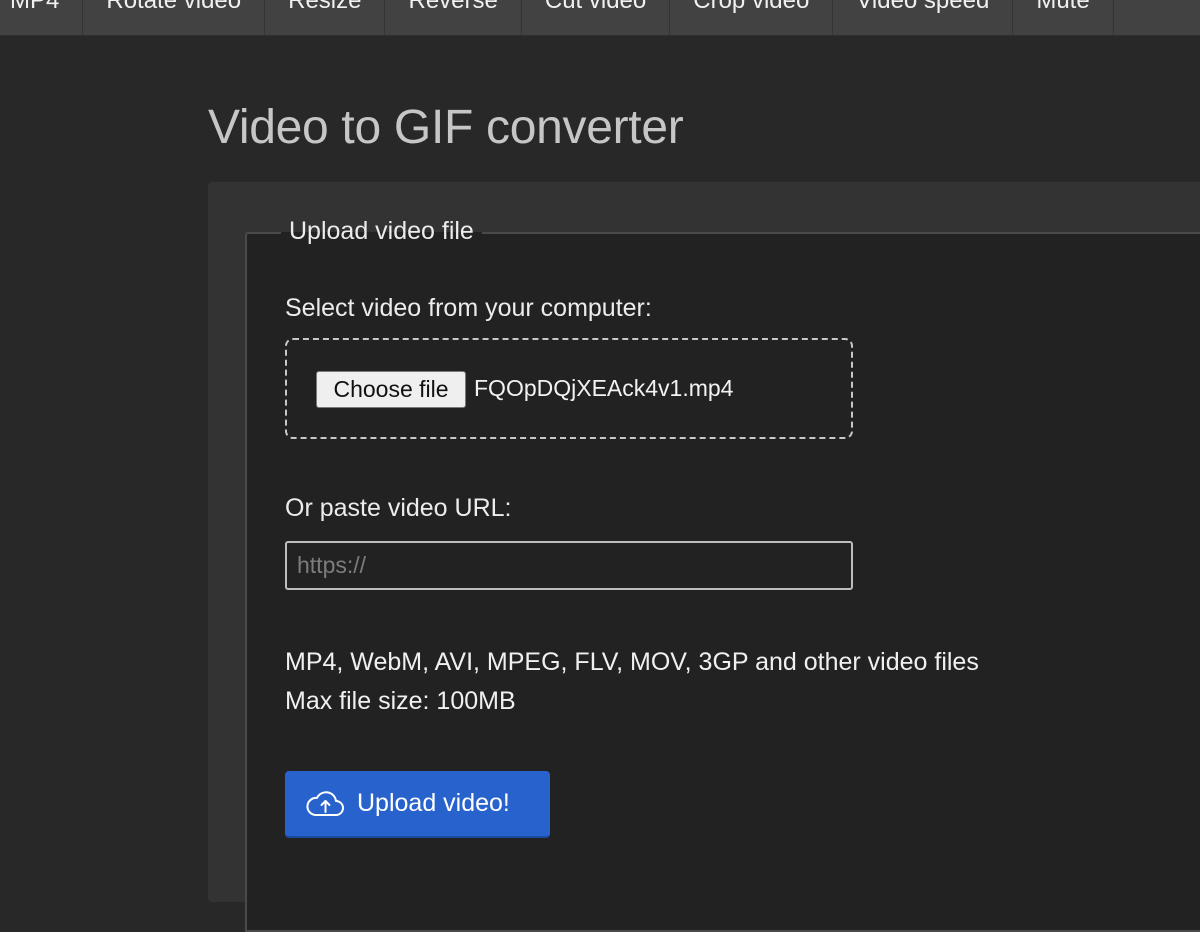 The width and height of the screenshot is (1200, 932). Describe the element at coordinates (923, 7) in the screenshot. I see `nav-item-label: Video speed` at that location.